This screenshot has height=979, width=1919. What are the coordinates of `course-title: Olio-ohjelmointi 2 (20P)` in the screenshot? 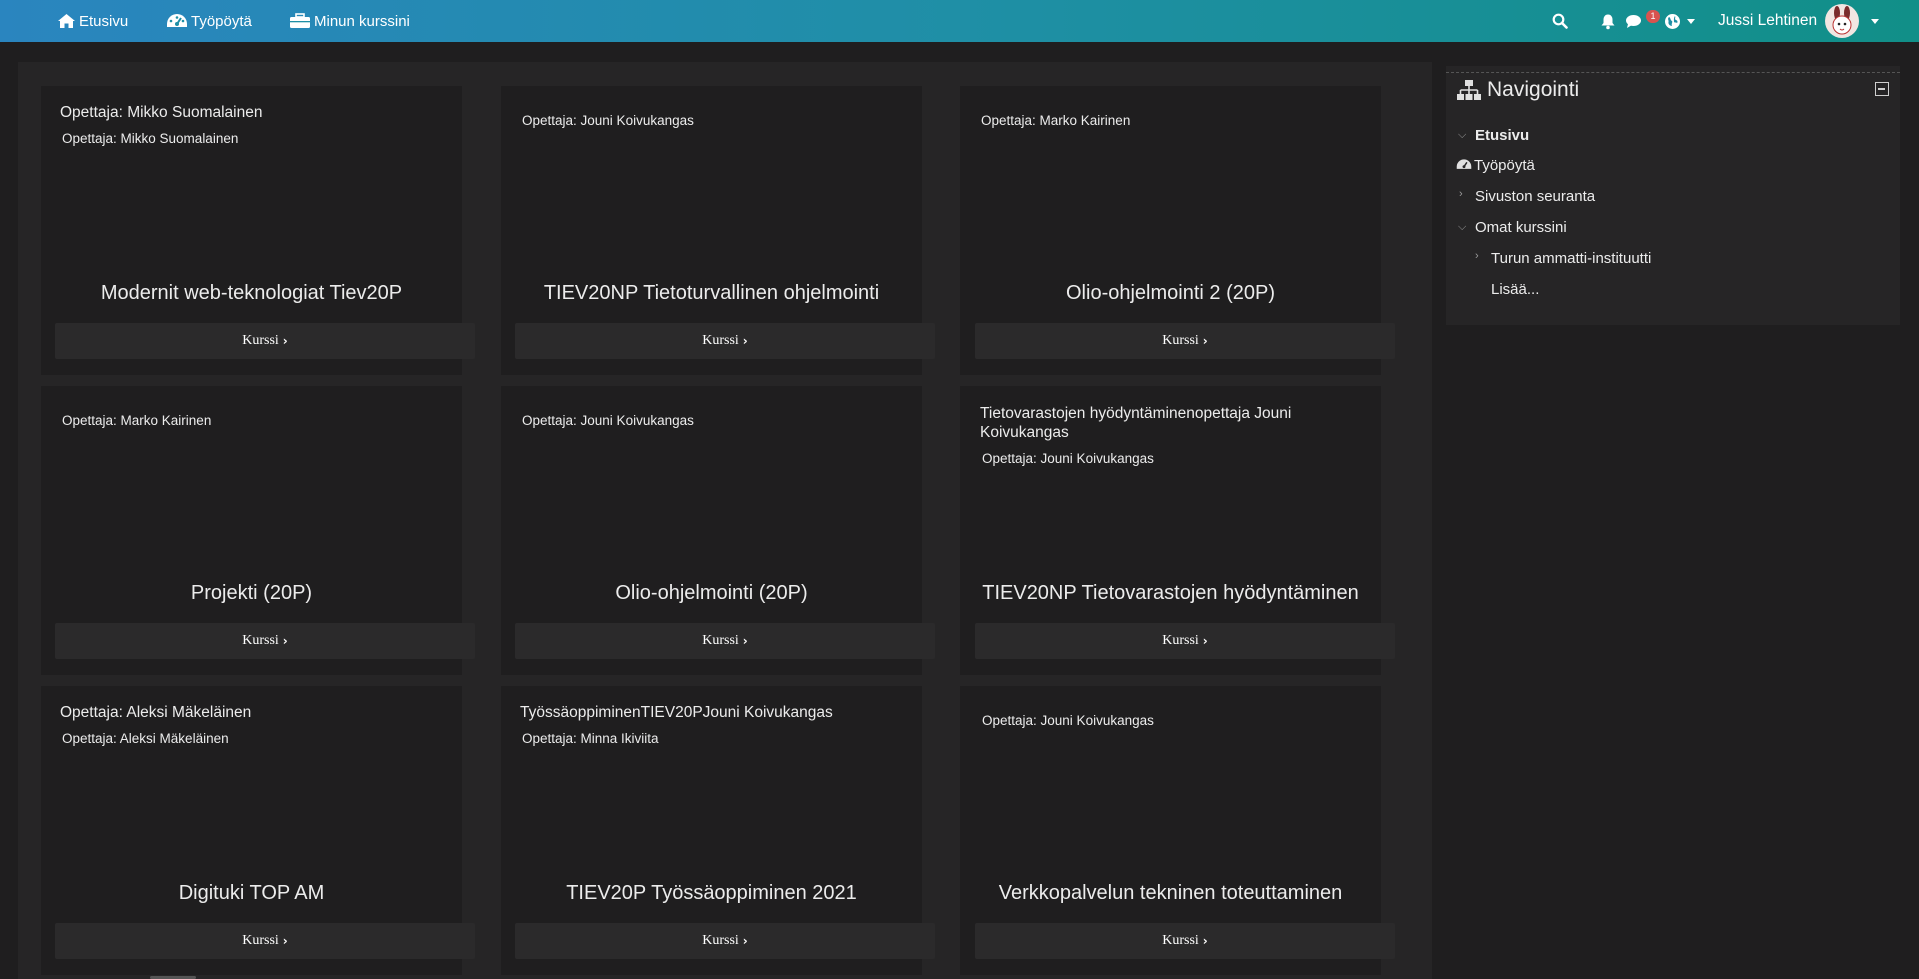 It's located at (1170, 293).